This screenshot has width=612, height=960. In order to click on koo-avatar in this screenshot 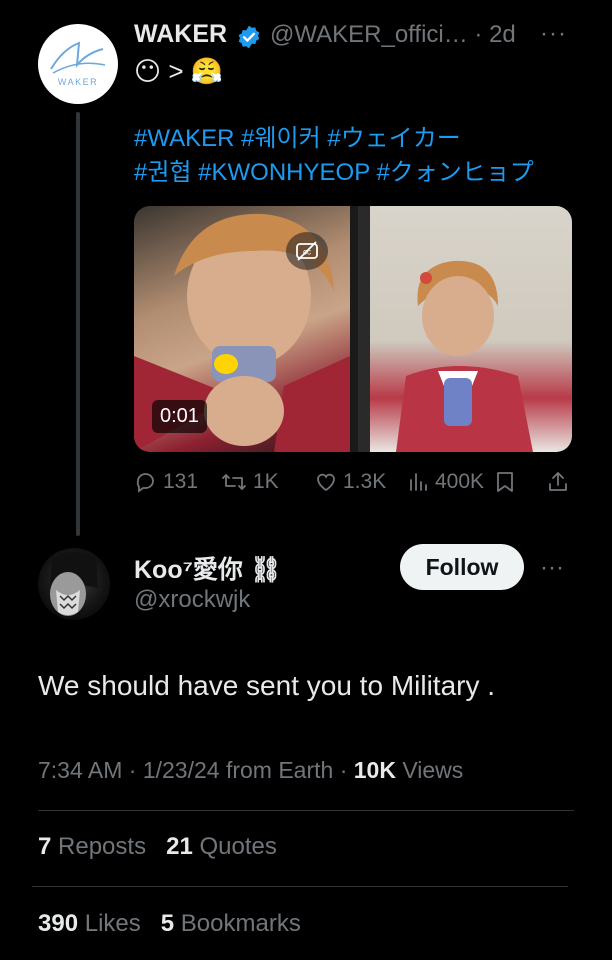, I will do `click(74, 584)`.